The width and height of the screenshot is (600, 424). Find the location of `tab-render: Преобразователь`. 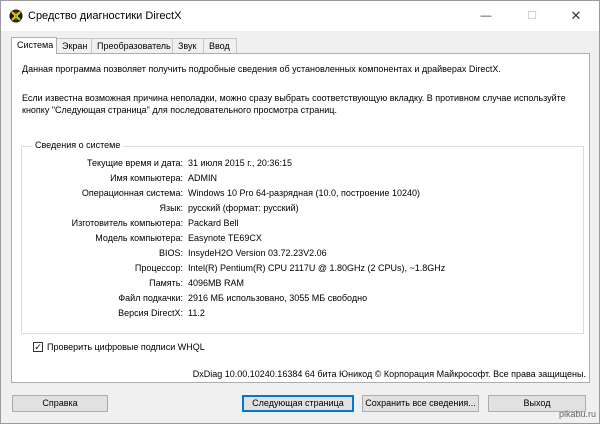

tab-render: Преобразователь is located at coordinates (132, 45).